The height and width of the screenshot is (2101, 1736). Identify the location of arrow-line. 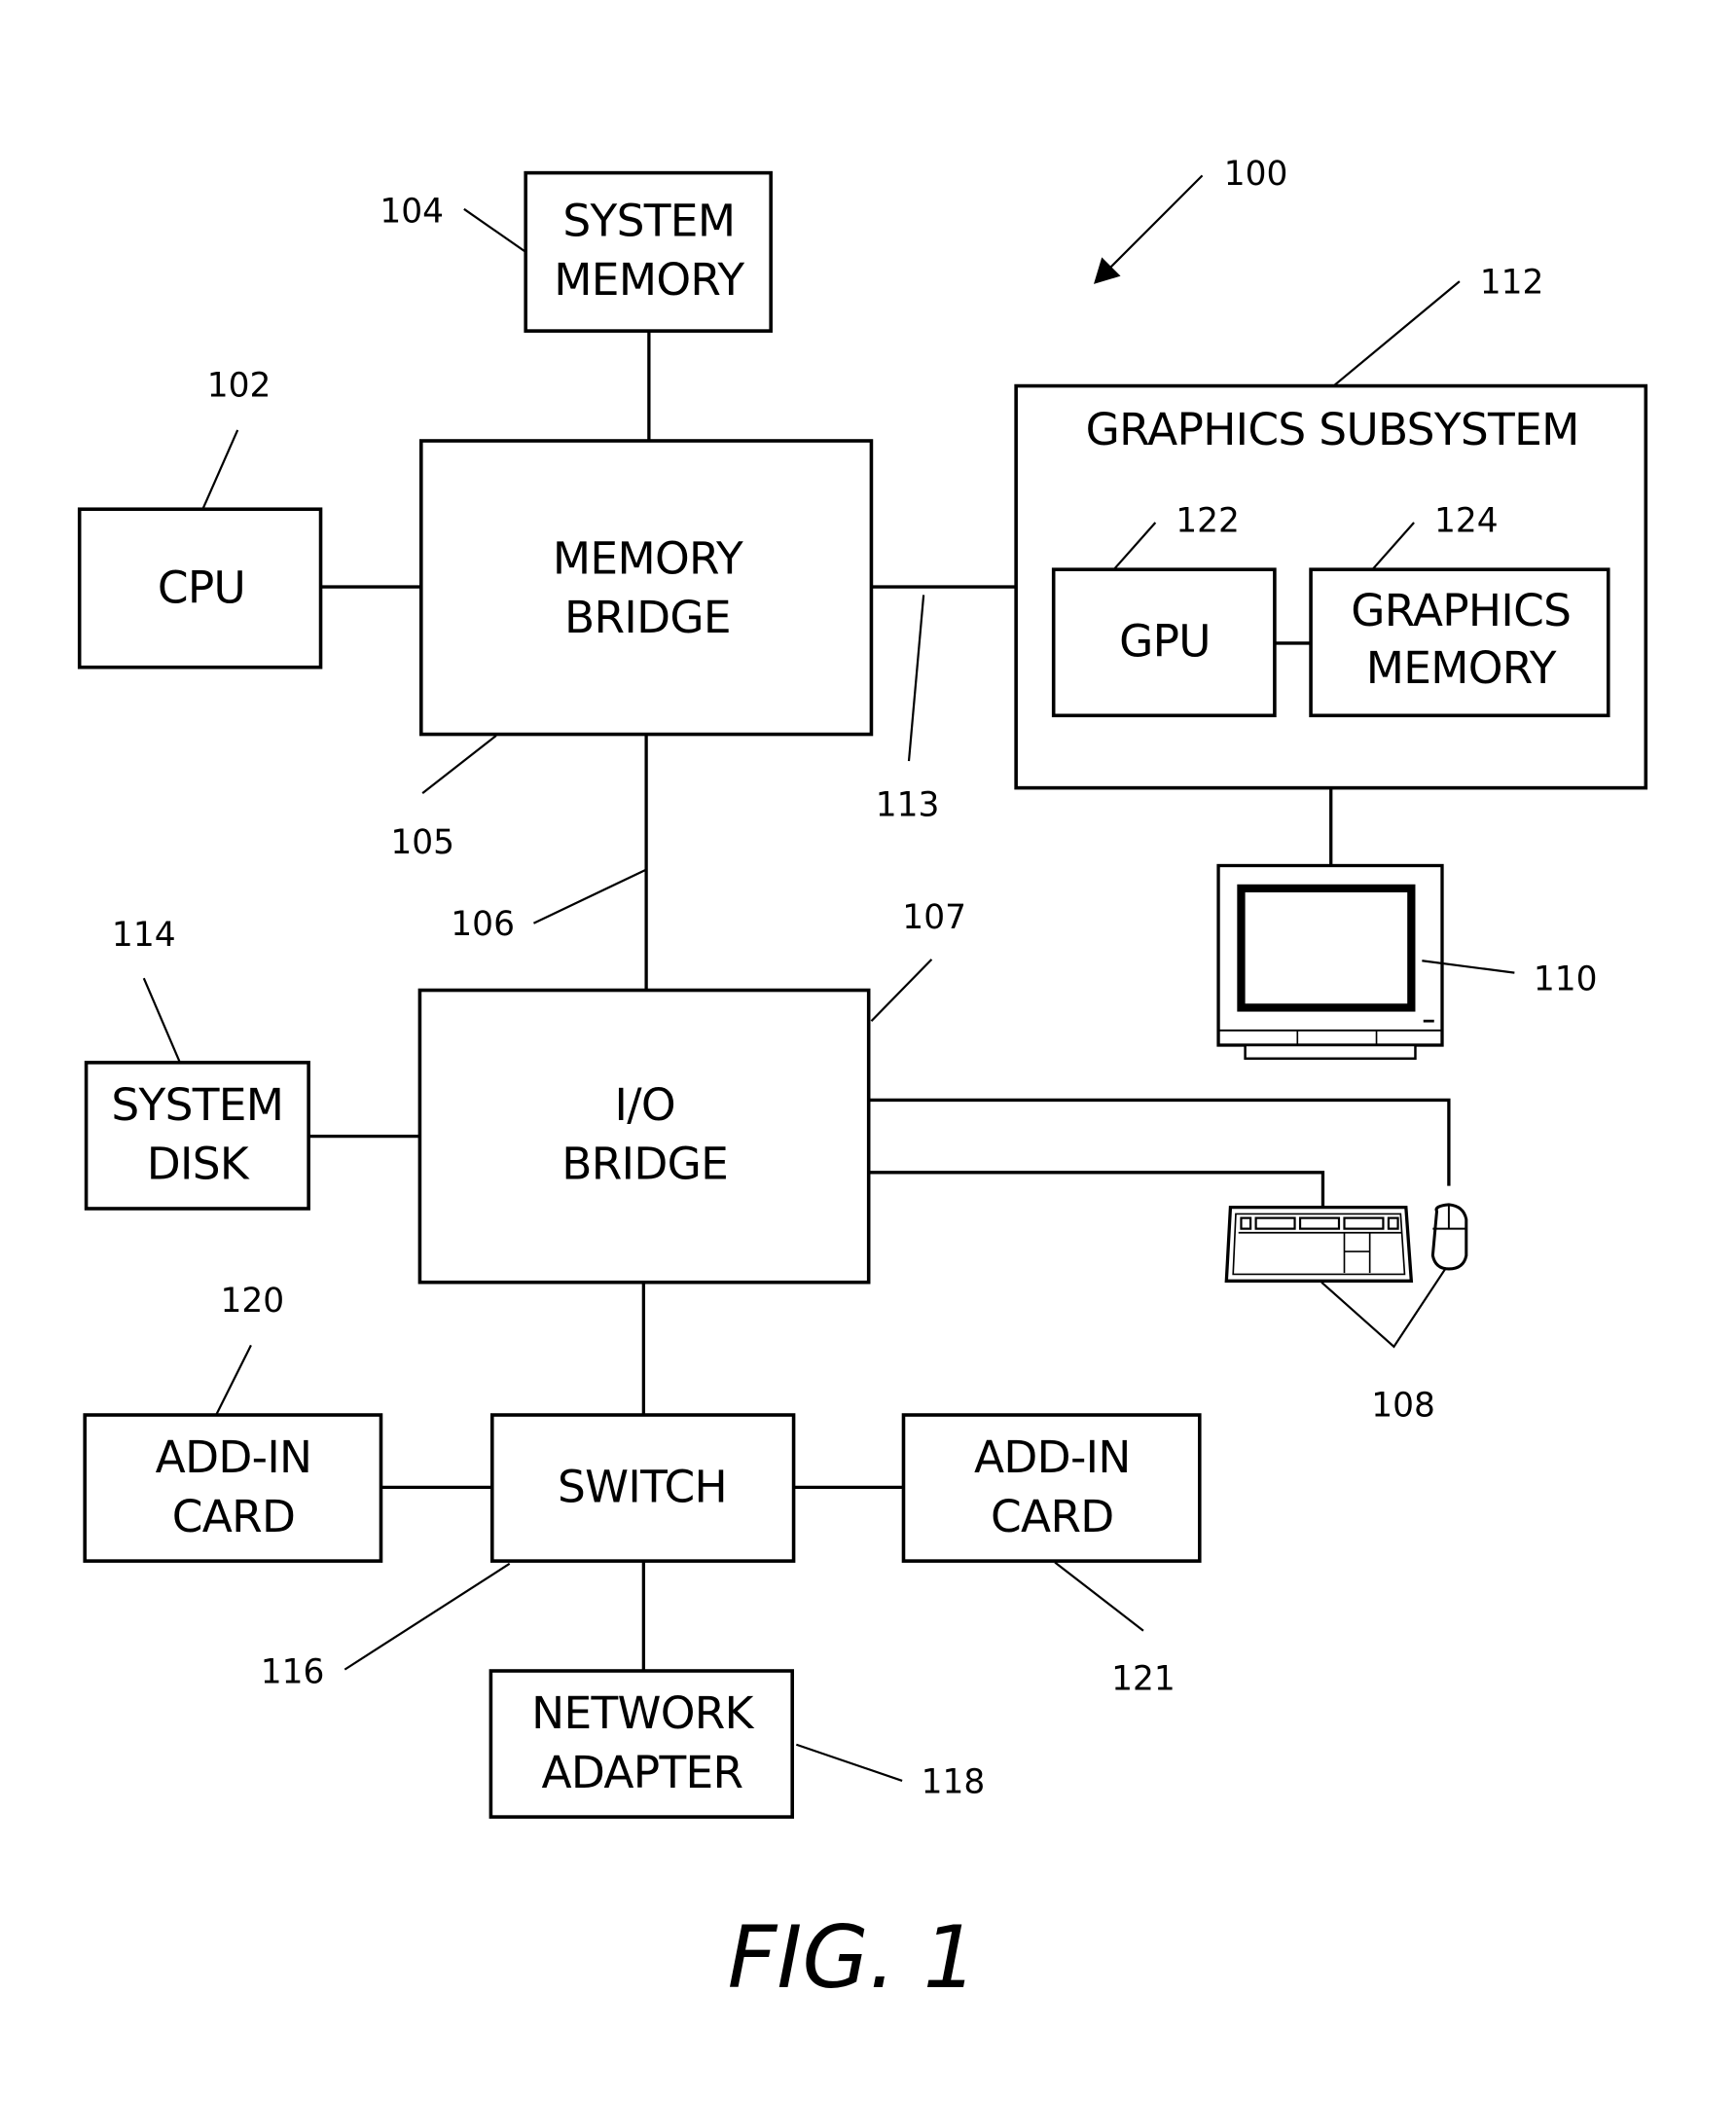
(1156, 222).